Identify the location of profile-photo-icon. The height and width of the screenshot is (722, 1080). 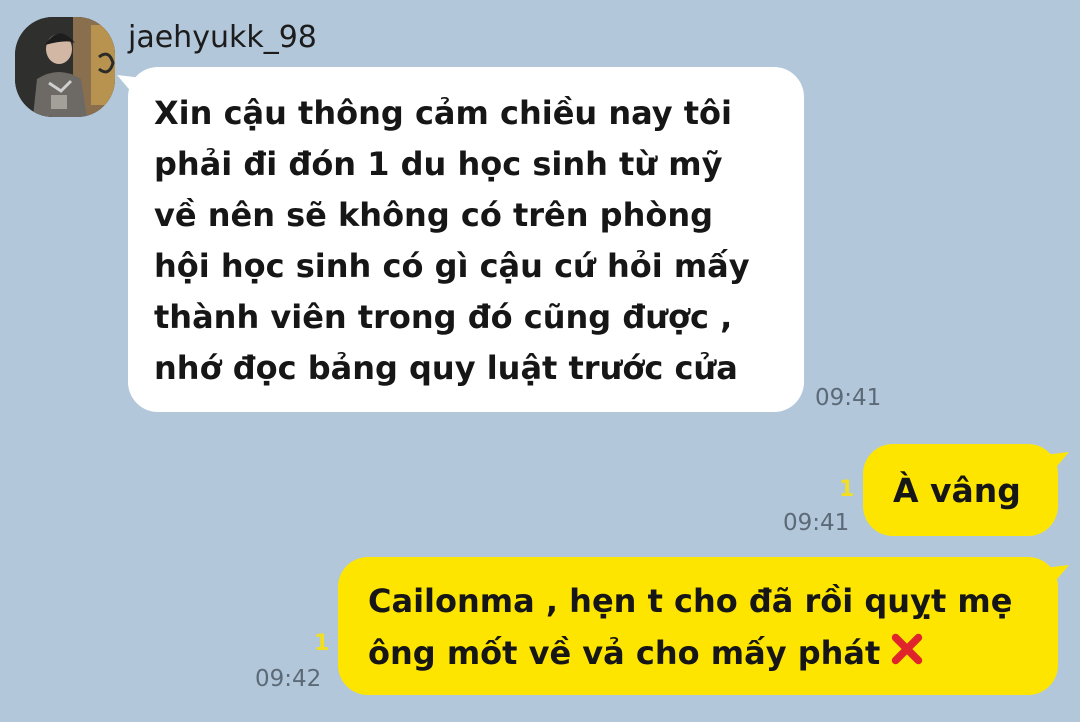
(65, 67).